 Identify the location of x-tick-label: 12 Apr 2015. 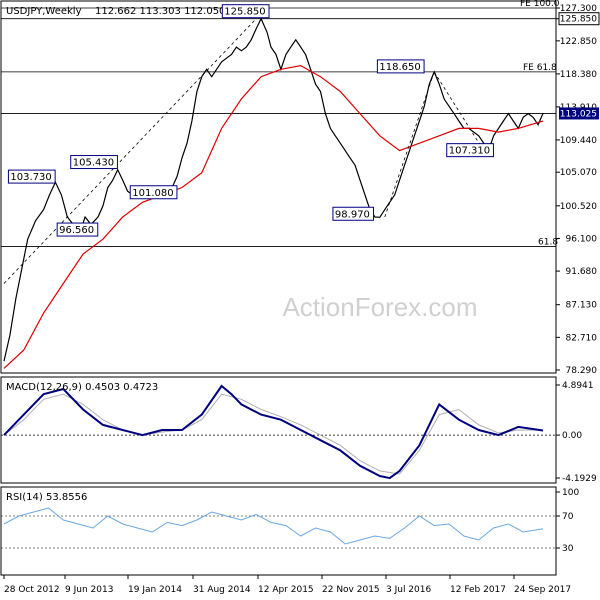
(286, 590).